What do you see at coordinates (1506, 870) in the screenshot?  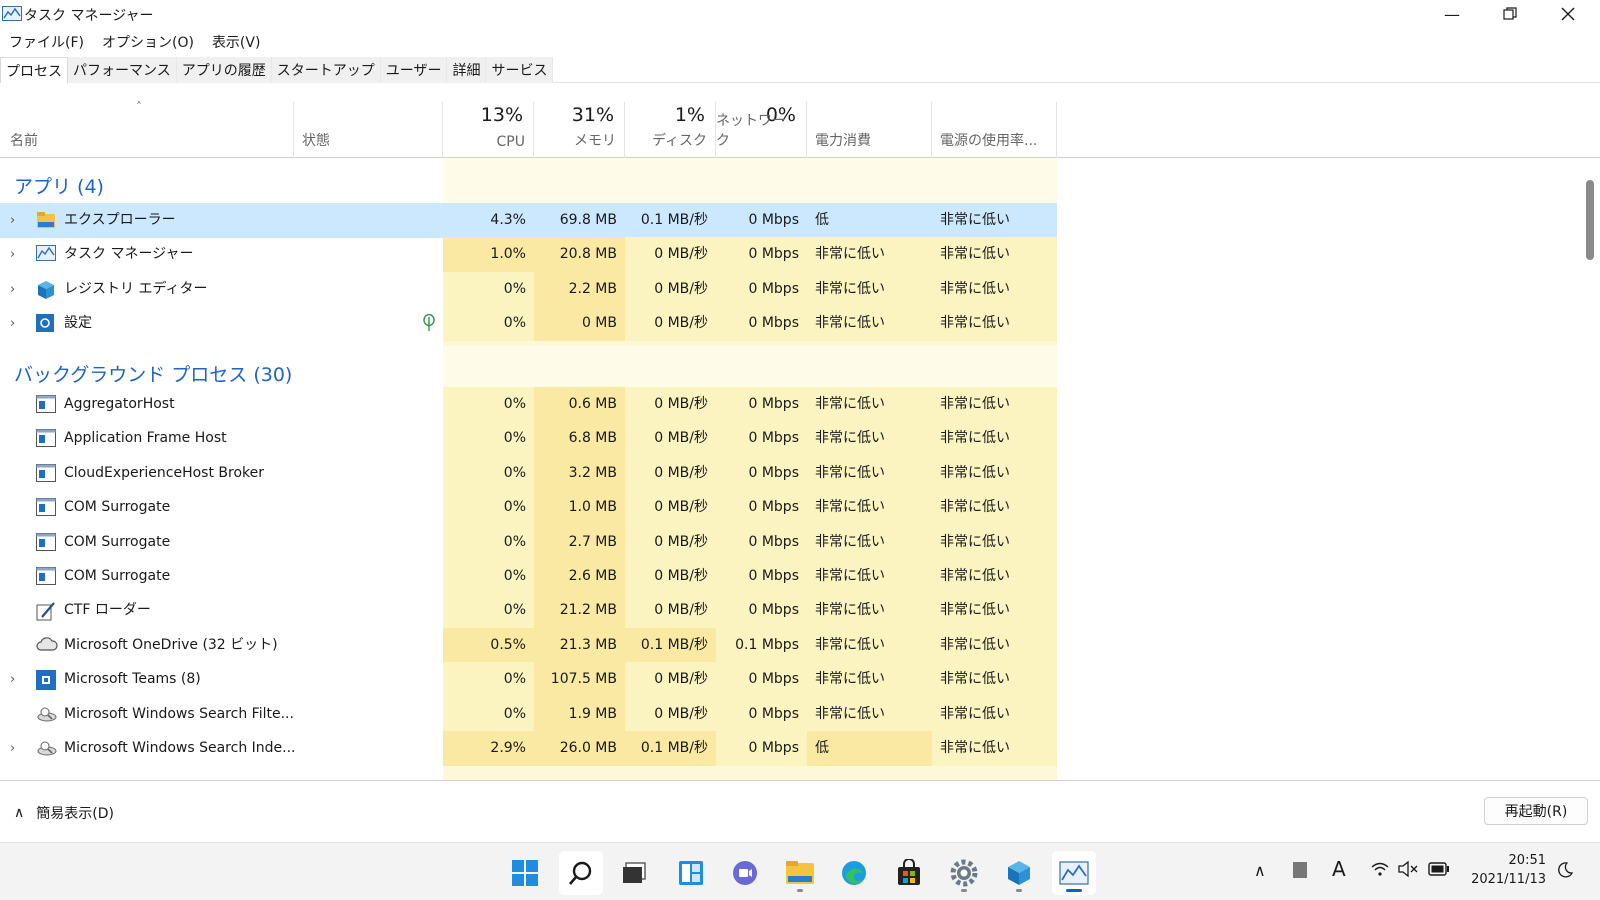 I see `clock: 20:51 2021/11/13` at bounding box center [1506, 870].